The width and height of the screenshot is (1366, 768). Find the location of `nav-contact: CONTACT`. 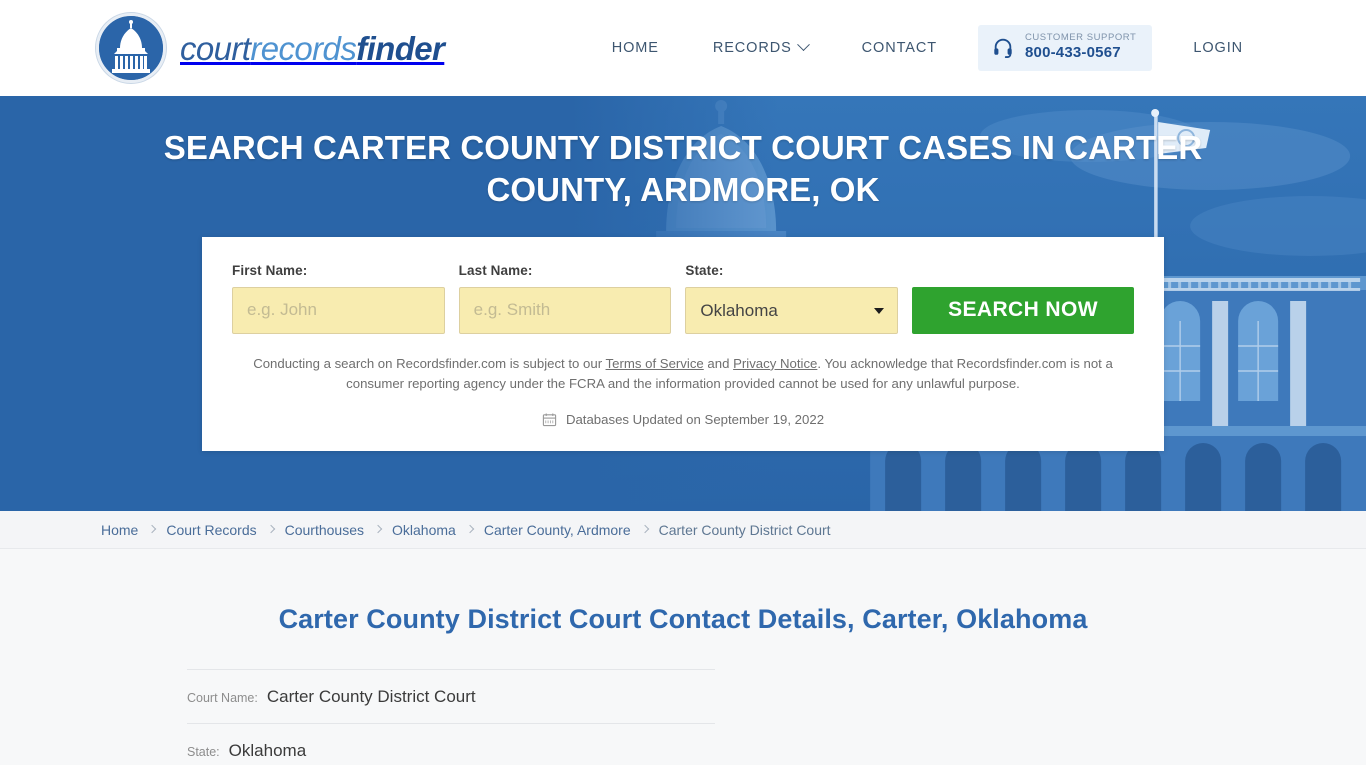

nav-contact: CONTACT is located at coordinates (899, 48).